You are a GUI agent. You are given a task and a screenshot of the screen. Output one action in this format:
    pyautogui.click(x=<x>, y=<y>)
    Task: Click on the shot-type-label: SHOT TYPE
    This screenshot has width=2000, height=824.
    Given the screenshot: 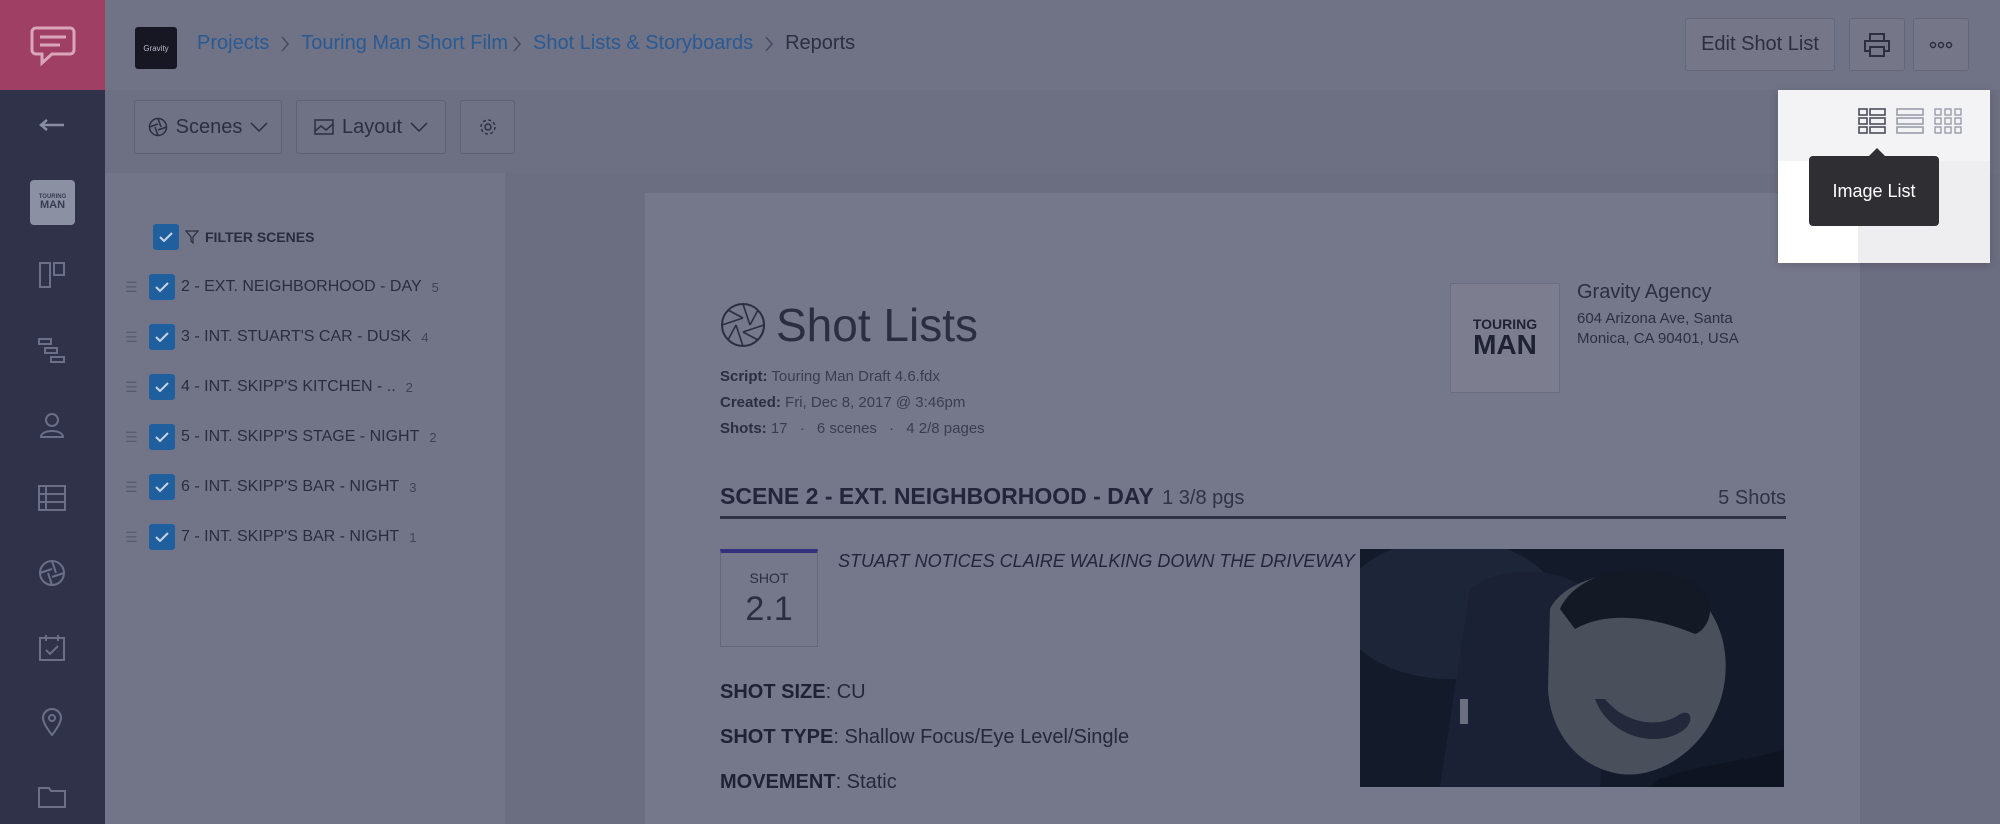 What is the action you would take?
    pyautogui.click(x=777, y=737)
    